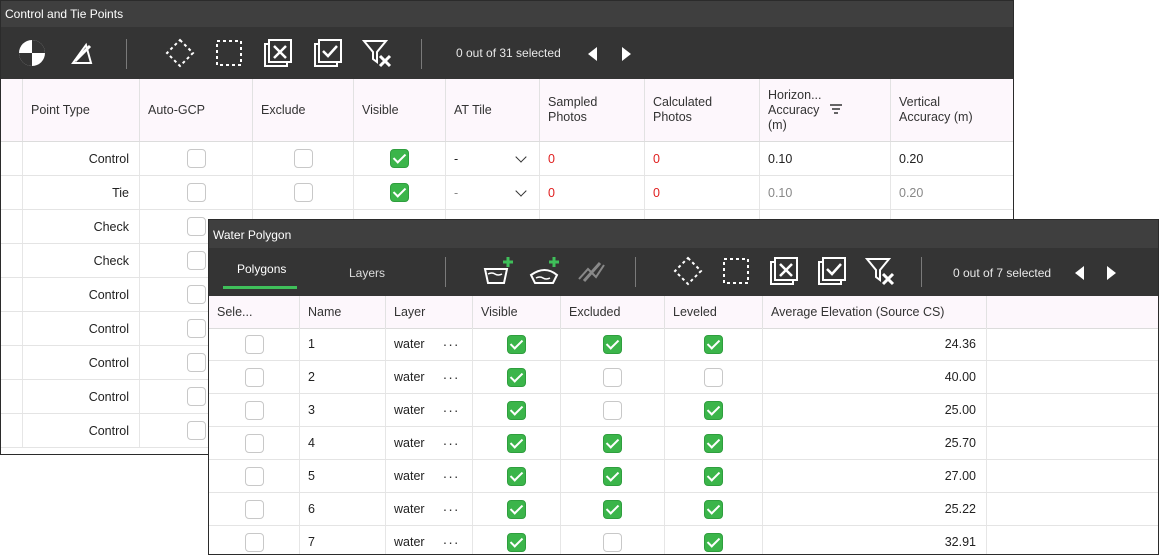 This screenshot has height=555, width=1159. What do you see at coordinates (613, 312) in the screenshot?
I see `col-excluded: Excluded` at bounding box center [613, 312].